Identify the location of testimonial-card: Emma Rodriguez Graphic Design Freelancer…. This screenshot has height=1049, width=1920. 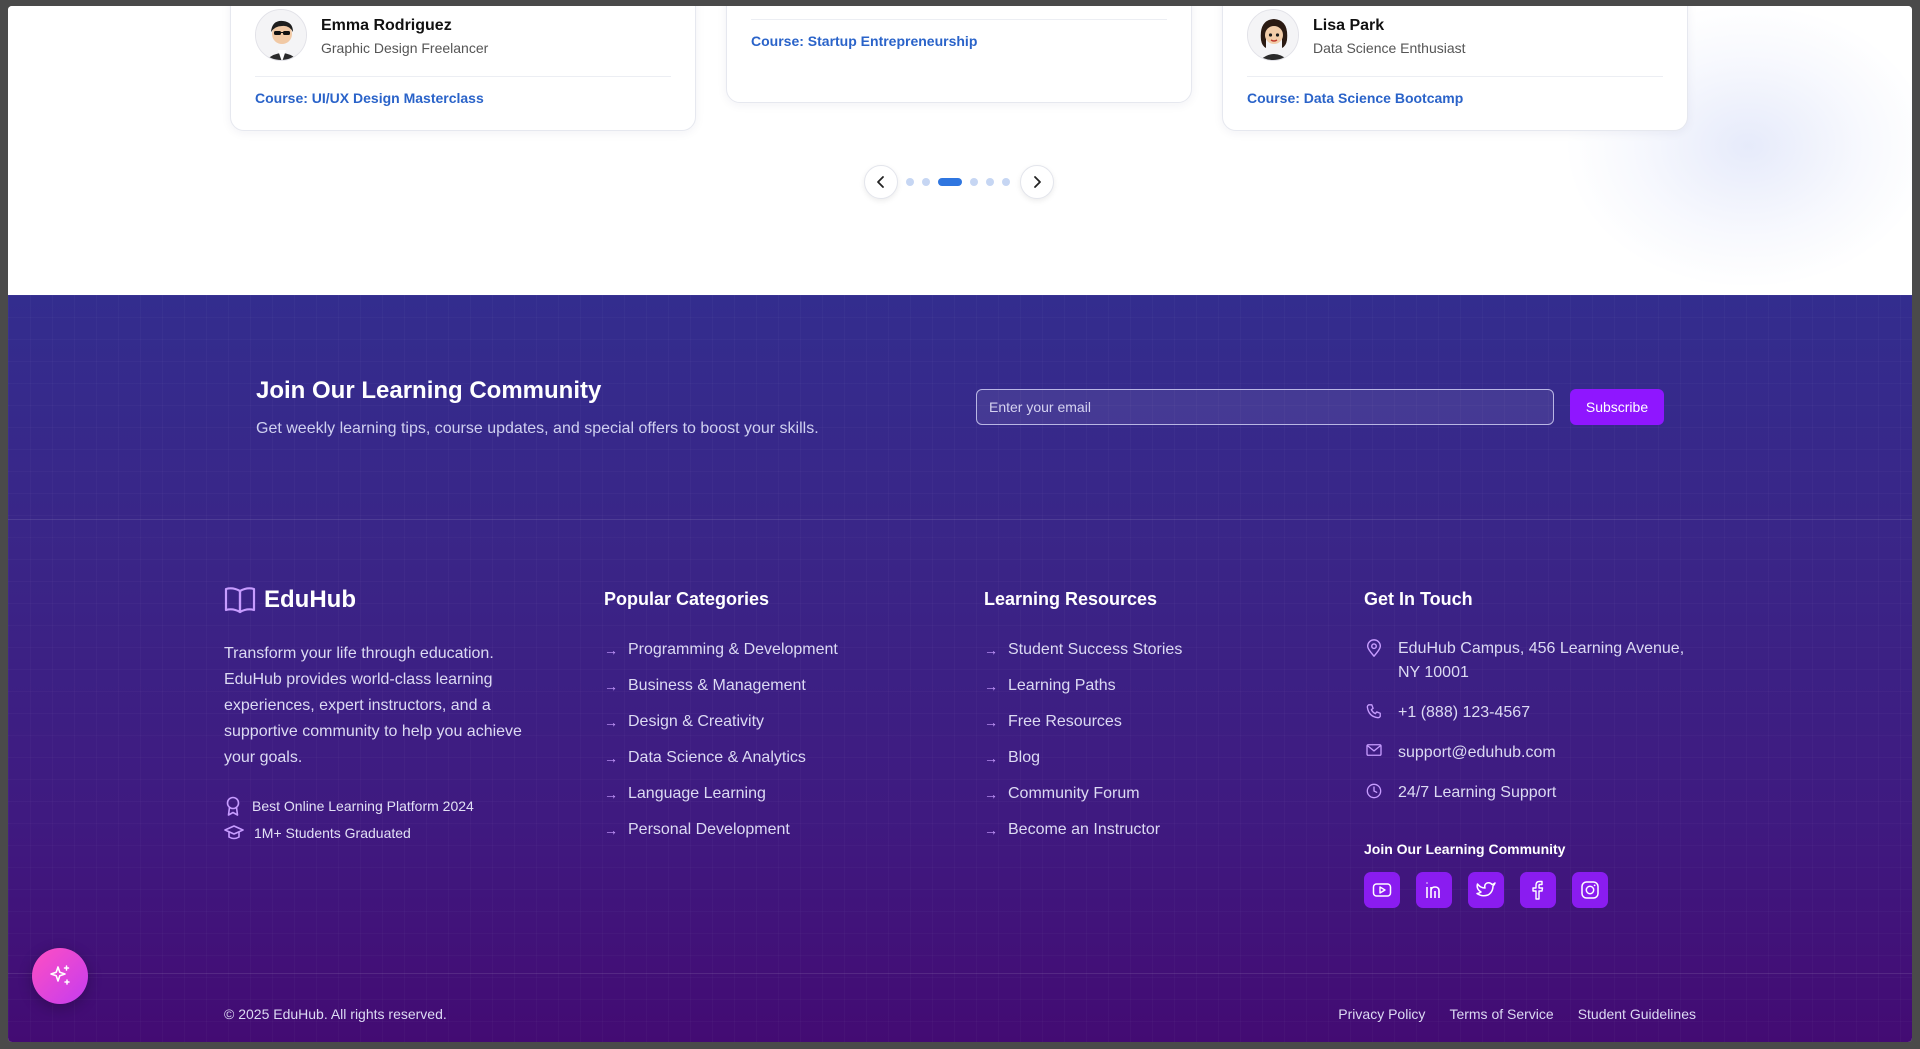
(463, 68).